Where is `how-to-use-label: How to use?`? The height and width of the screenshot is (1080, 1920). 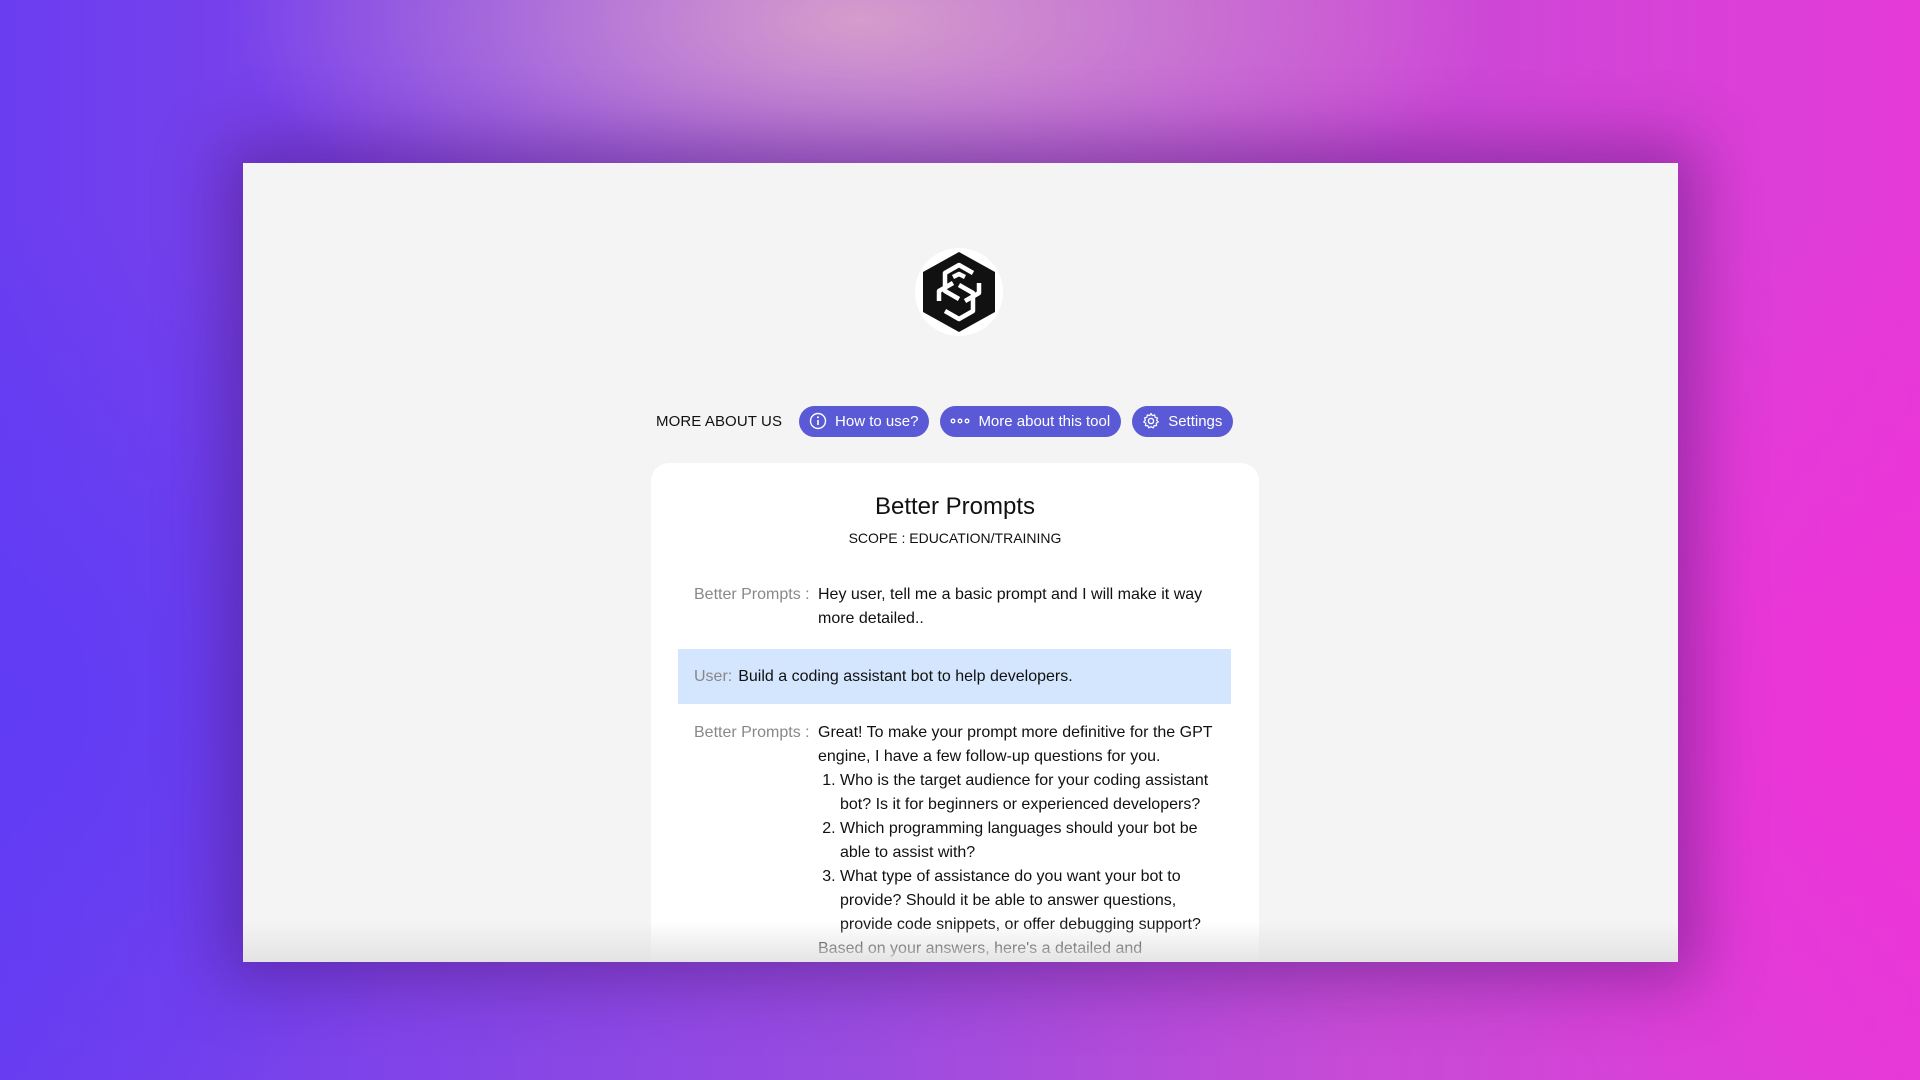 how-to-use-label: How to use? is located at coordinates (877, 421).